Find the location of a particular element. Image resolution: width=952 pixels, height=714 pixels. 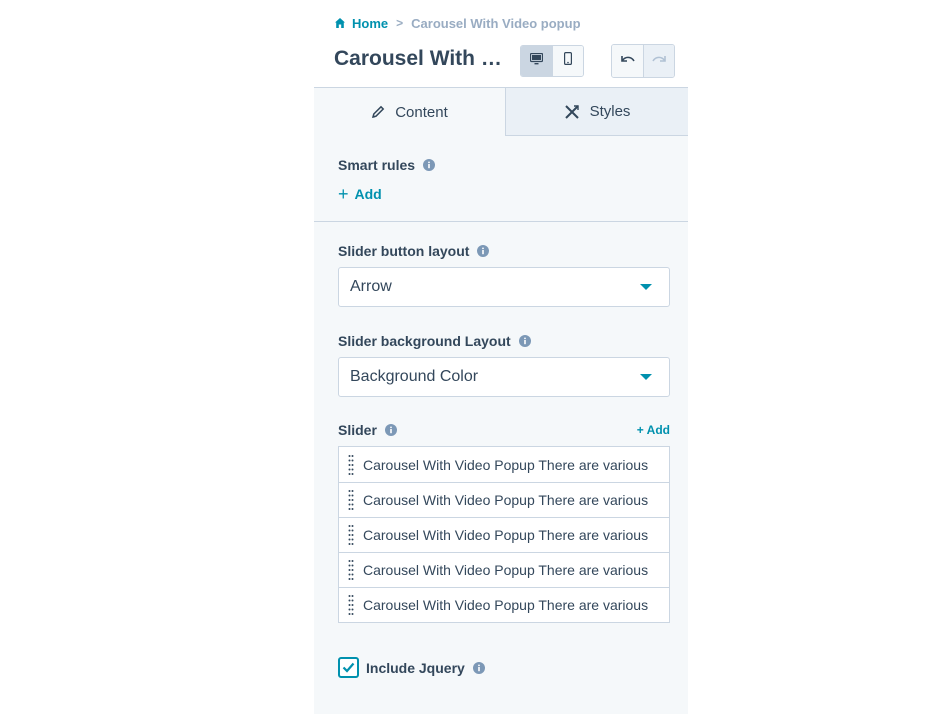

tab-content-label: Content is located at coordinates (421, 112).